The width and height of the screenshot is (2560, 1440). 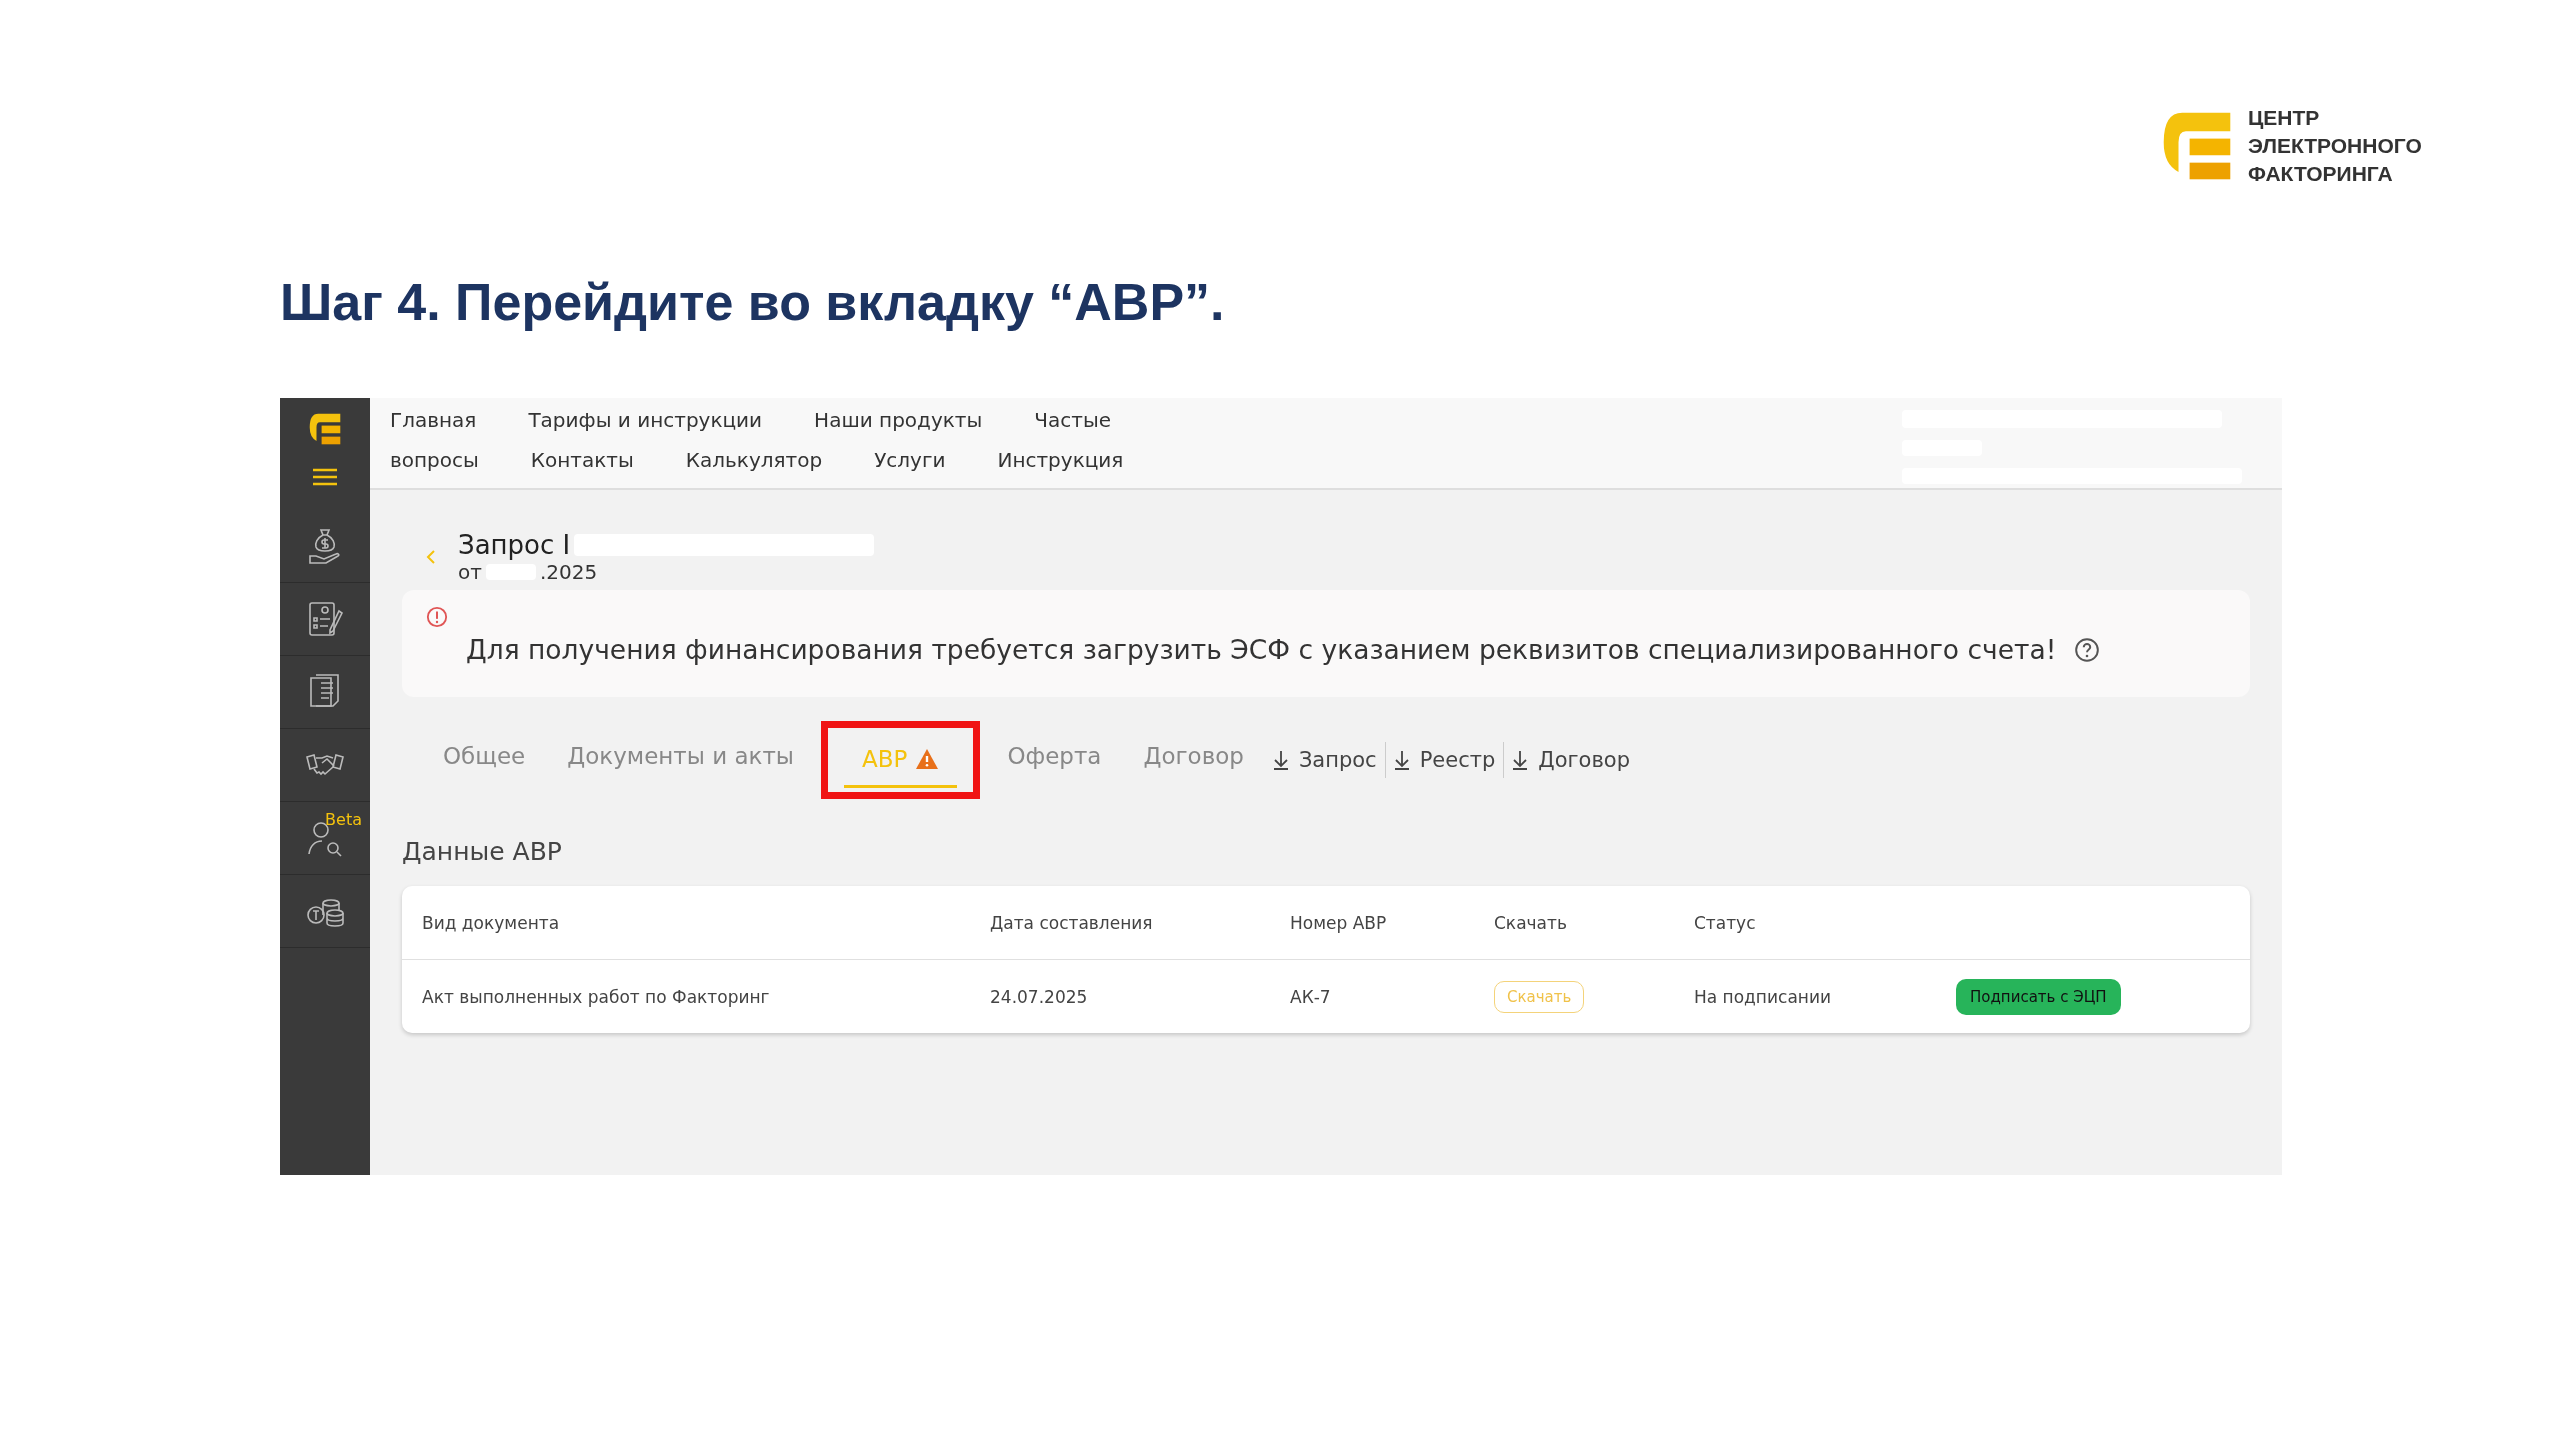 What do you see at coordinates (582, 460) in the screenshot?
I see `nav-link: Контакты` at bounding box center [582, 460].